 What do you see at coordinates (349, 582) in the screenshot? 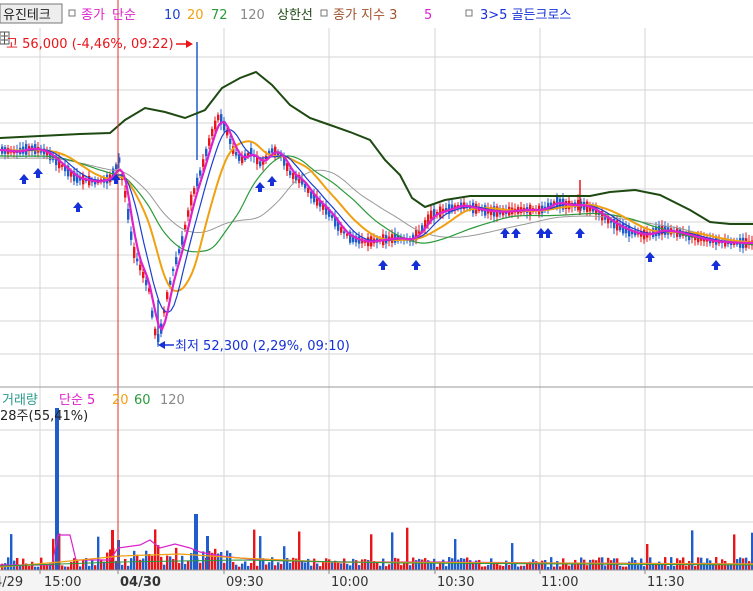
I see `tick-1000: 10:00` at bounding box center [349, 582].